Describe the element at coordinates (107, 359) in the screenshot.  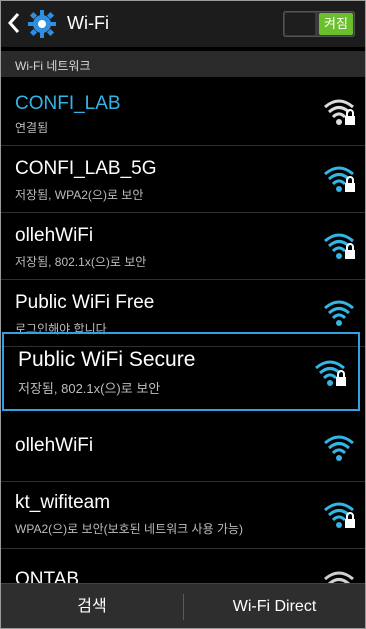
I see `network-name: Public WiFi Secure` at that location.